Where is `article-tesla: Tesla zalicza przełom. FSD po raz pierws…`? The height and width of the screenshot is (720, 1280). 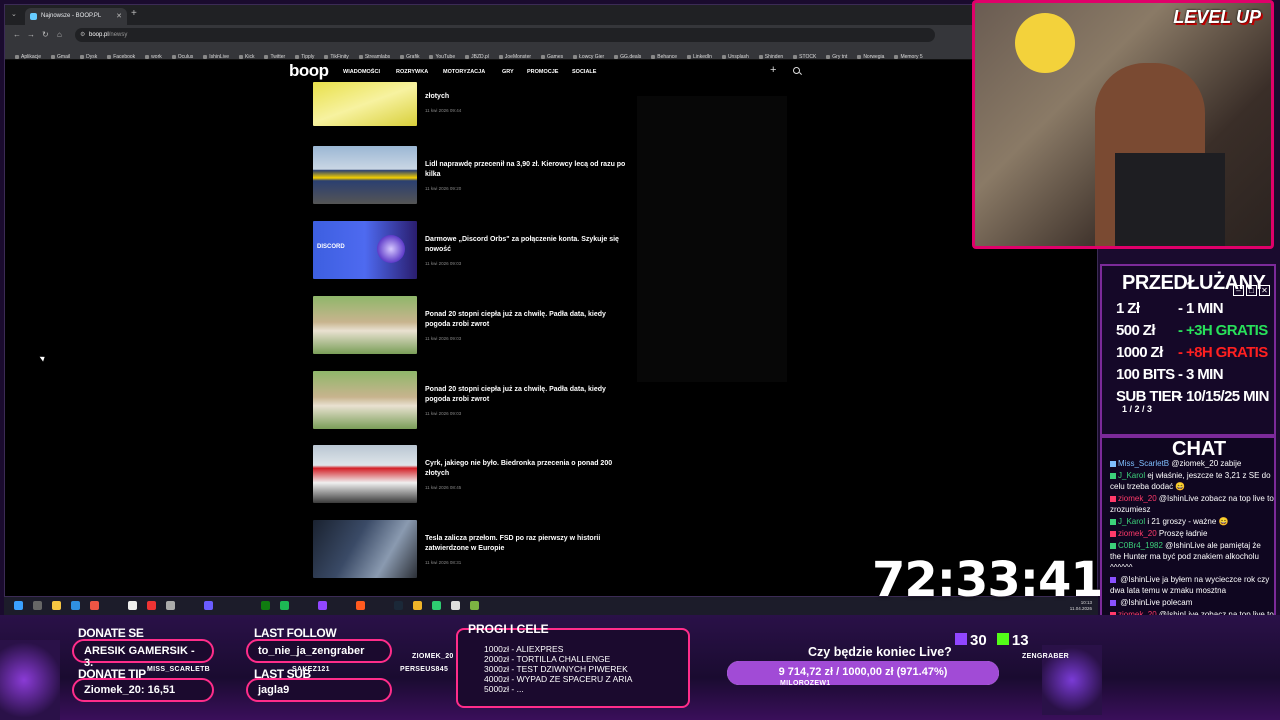 article-tesla: Tesla zalicza przełom. FSD po raz pierws… is located at coordinates (473, 549).